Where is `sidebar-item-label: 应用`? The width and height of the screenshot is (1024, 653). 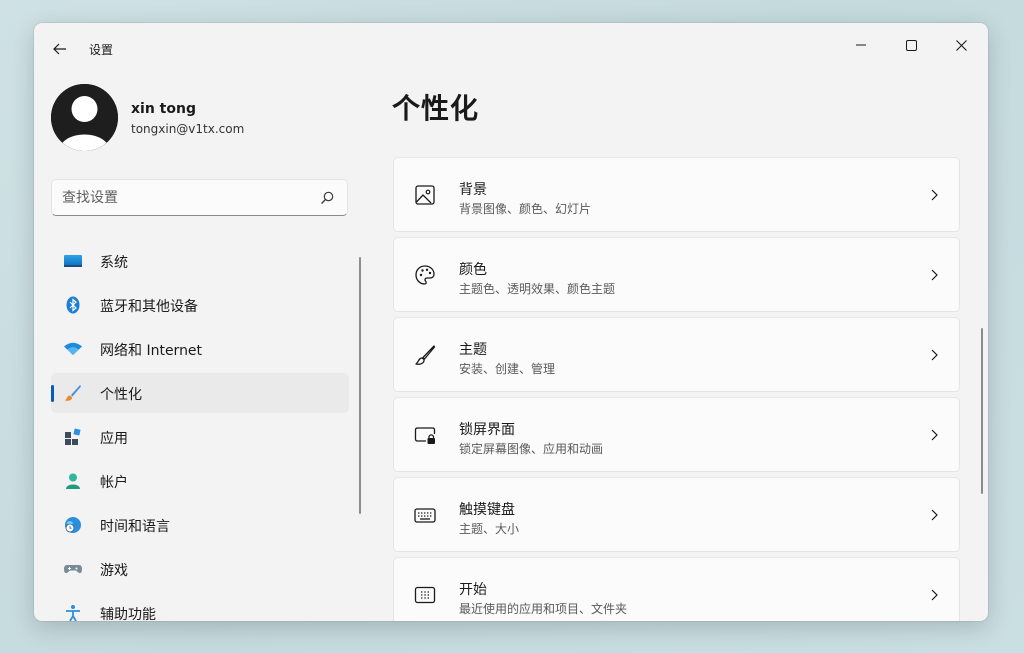
sidebar-item-label: 应用 is located at coordinates (114, 439).